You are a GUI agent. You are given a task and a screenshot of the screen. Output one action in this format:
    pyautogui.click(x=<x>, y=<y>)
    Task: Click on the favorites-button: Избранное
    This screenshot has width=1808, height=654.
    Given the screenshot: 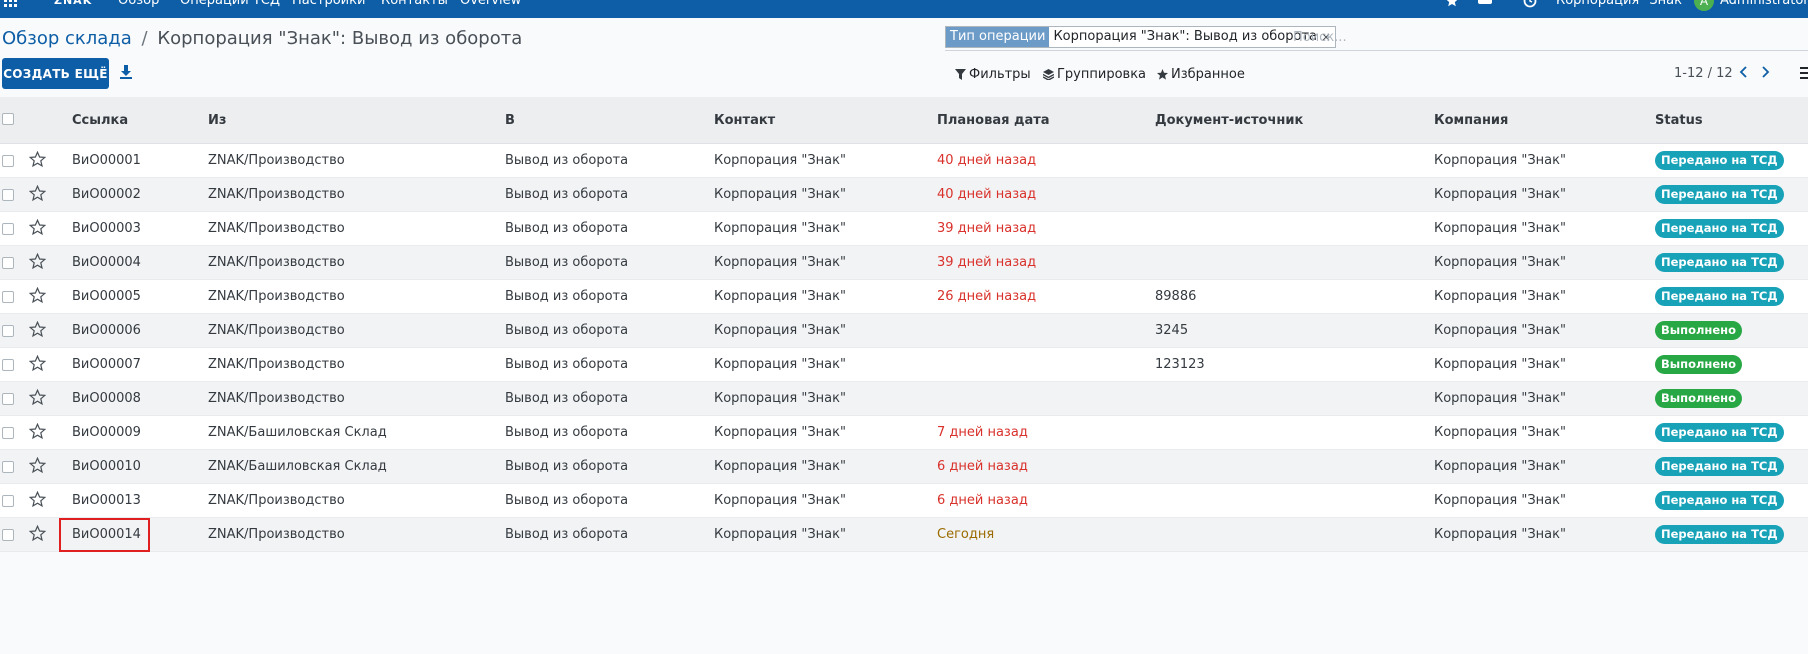 What is the action you would take?
    pyautogui.click(x=1201, y=74)
    